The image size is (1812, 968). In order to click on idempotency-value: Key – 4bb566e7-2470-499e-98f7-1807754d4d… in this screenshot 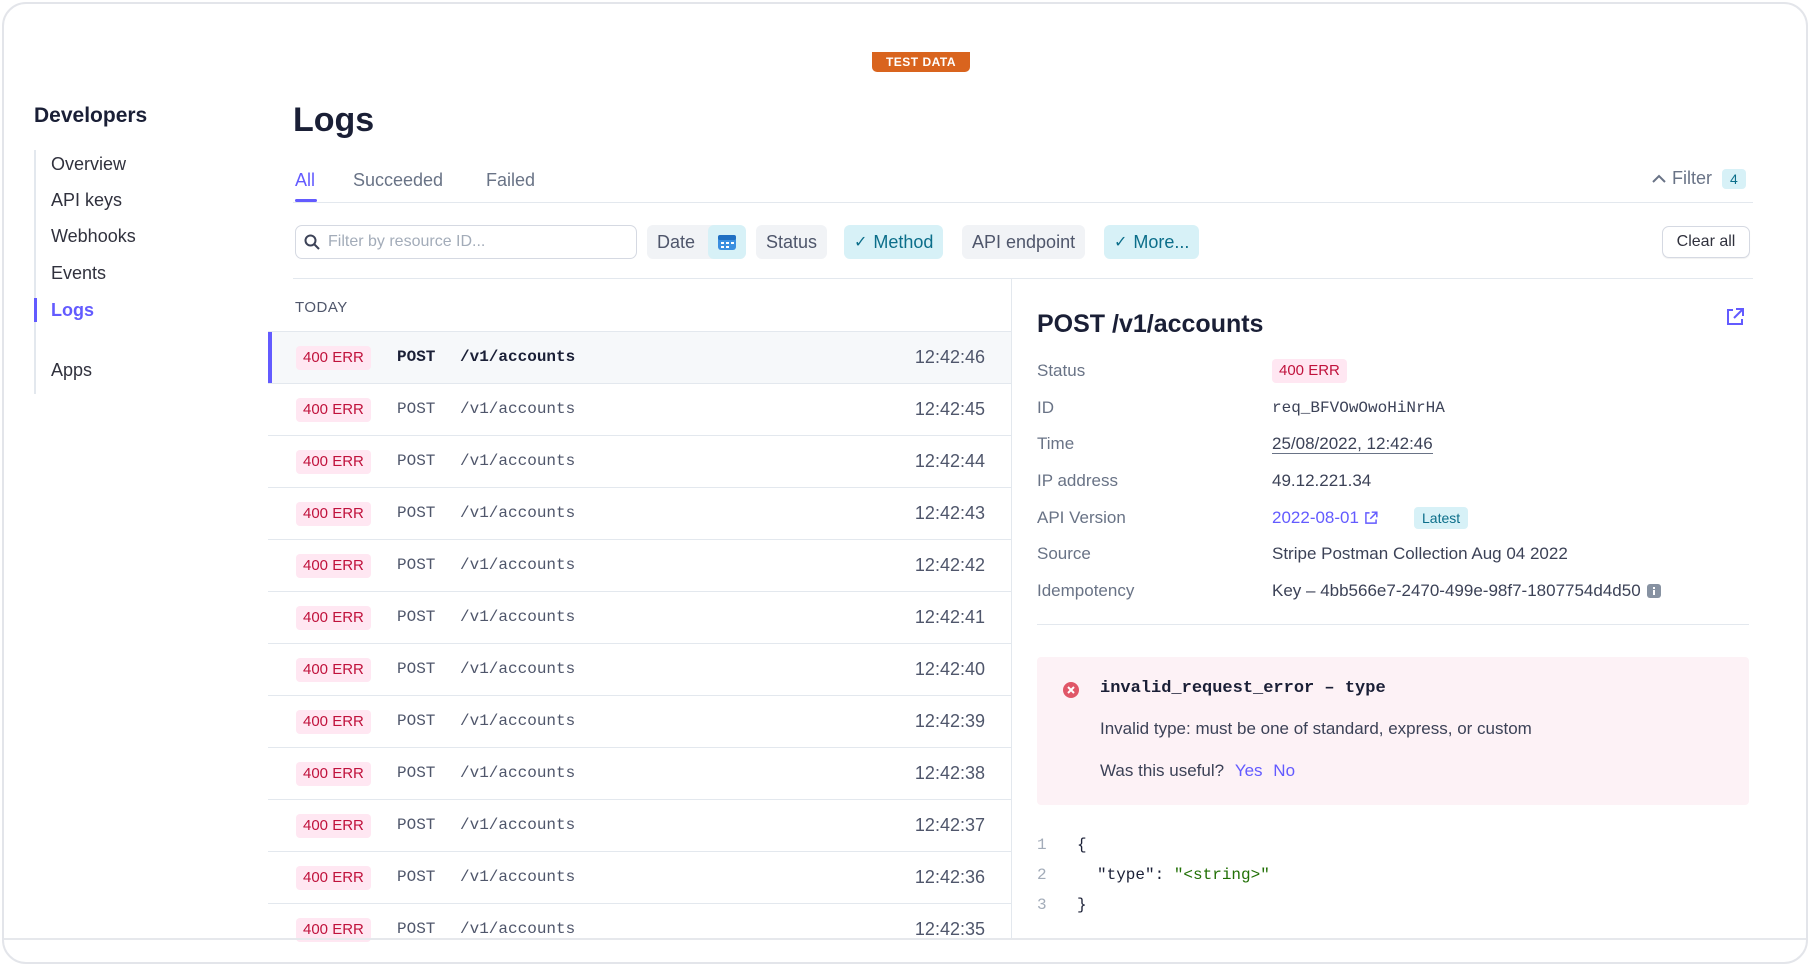, I will do `click(1456, 590)`.